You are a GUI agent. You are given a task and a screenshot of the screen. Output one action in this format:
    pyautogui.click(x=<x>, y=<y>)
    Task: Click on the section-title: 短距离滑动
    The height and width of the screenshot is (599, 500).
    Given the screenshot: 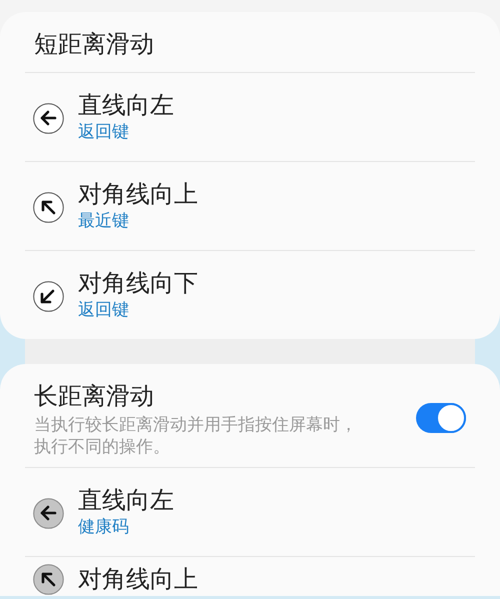 What is the action you would take?
    pyautogui.click(x=94, y=44)
    